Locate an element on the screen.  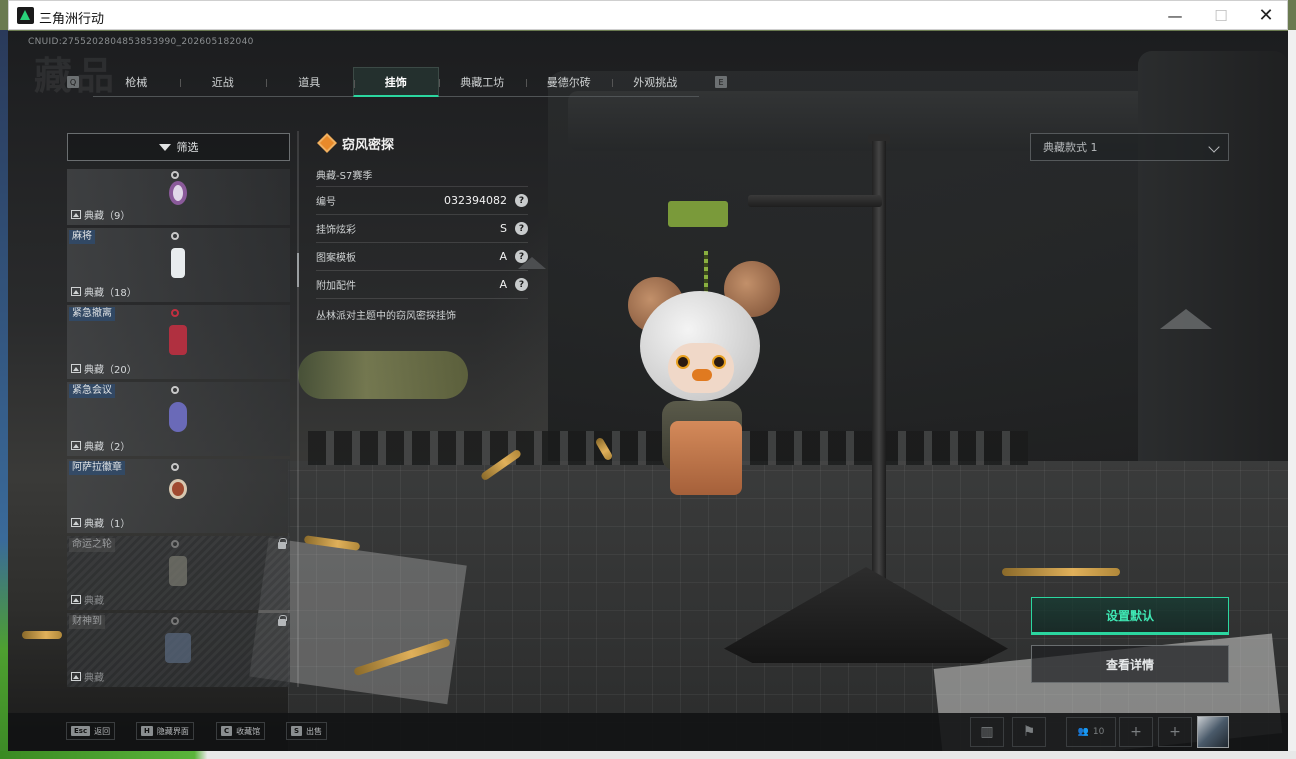
hint-hide-ui: H 隐藏界面 is located at coordinates (165, 731).